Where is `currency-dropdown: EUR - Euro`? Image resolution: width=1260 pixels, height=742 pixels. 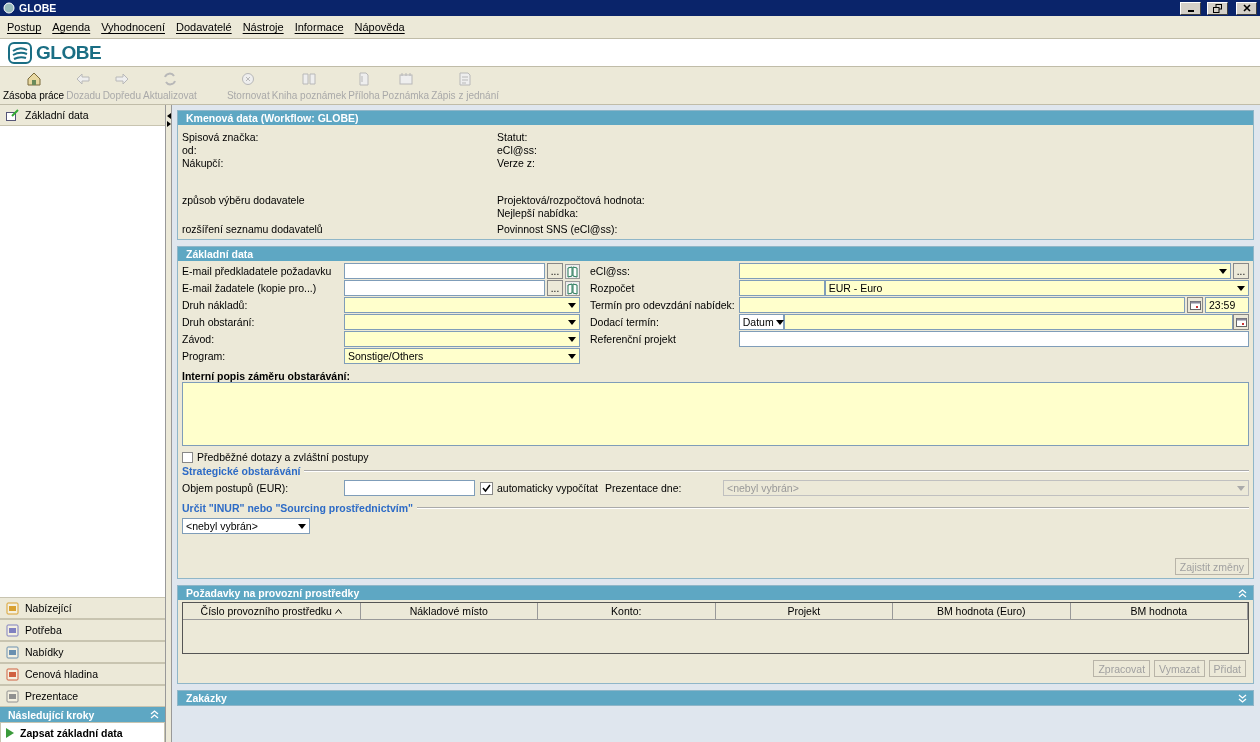 currency-dropdown: EUR - Euro is located at coordinates (1036, 288).